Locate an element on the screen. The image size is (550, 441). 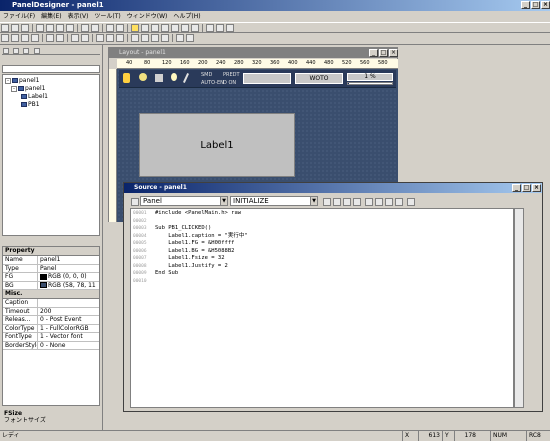
tree-item-panel: -panel1 is located at coordinates (28, 89).